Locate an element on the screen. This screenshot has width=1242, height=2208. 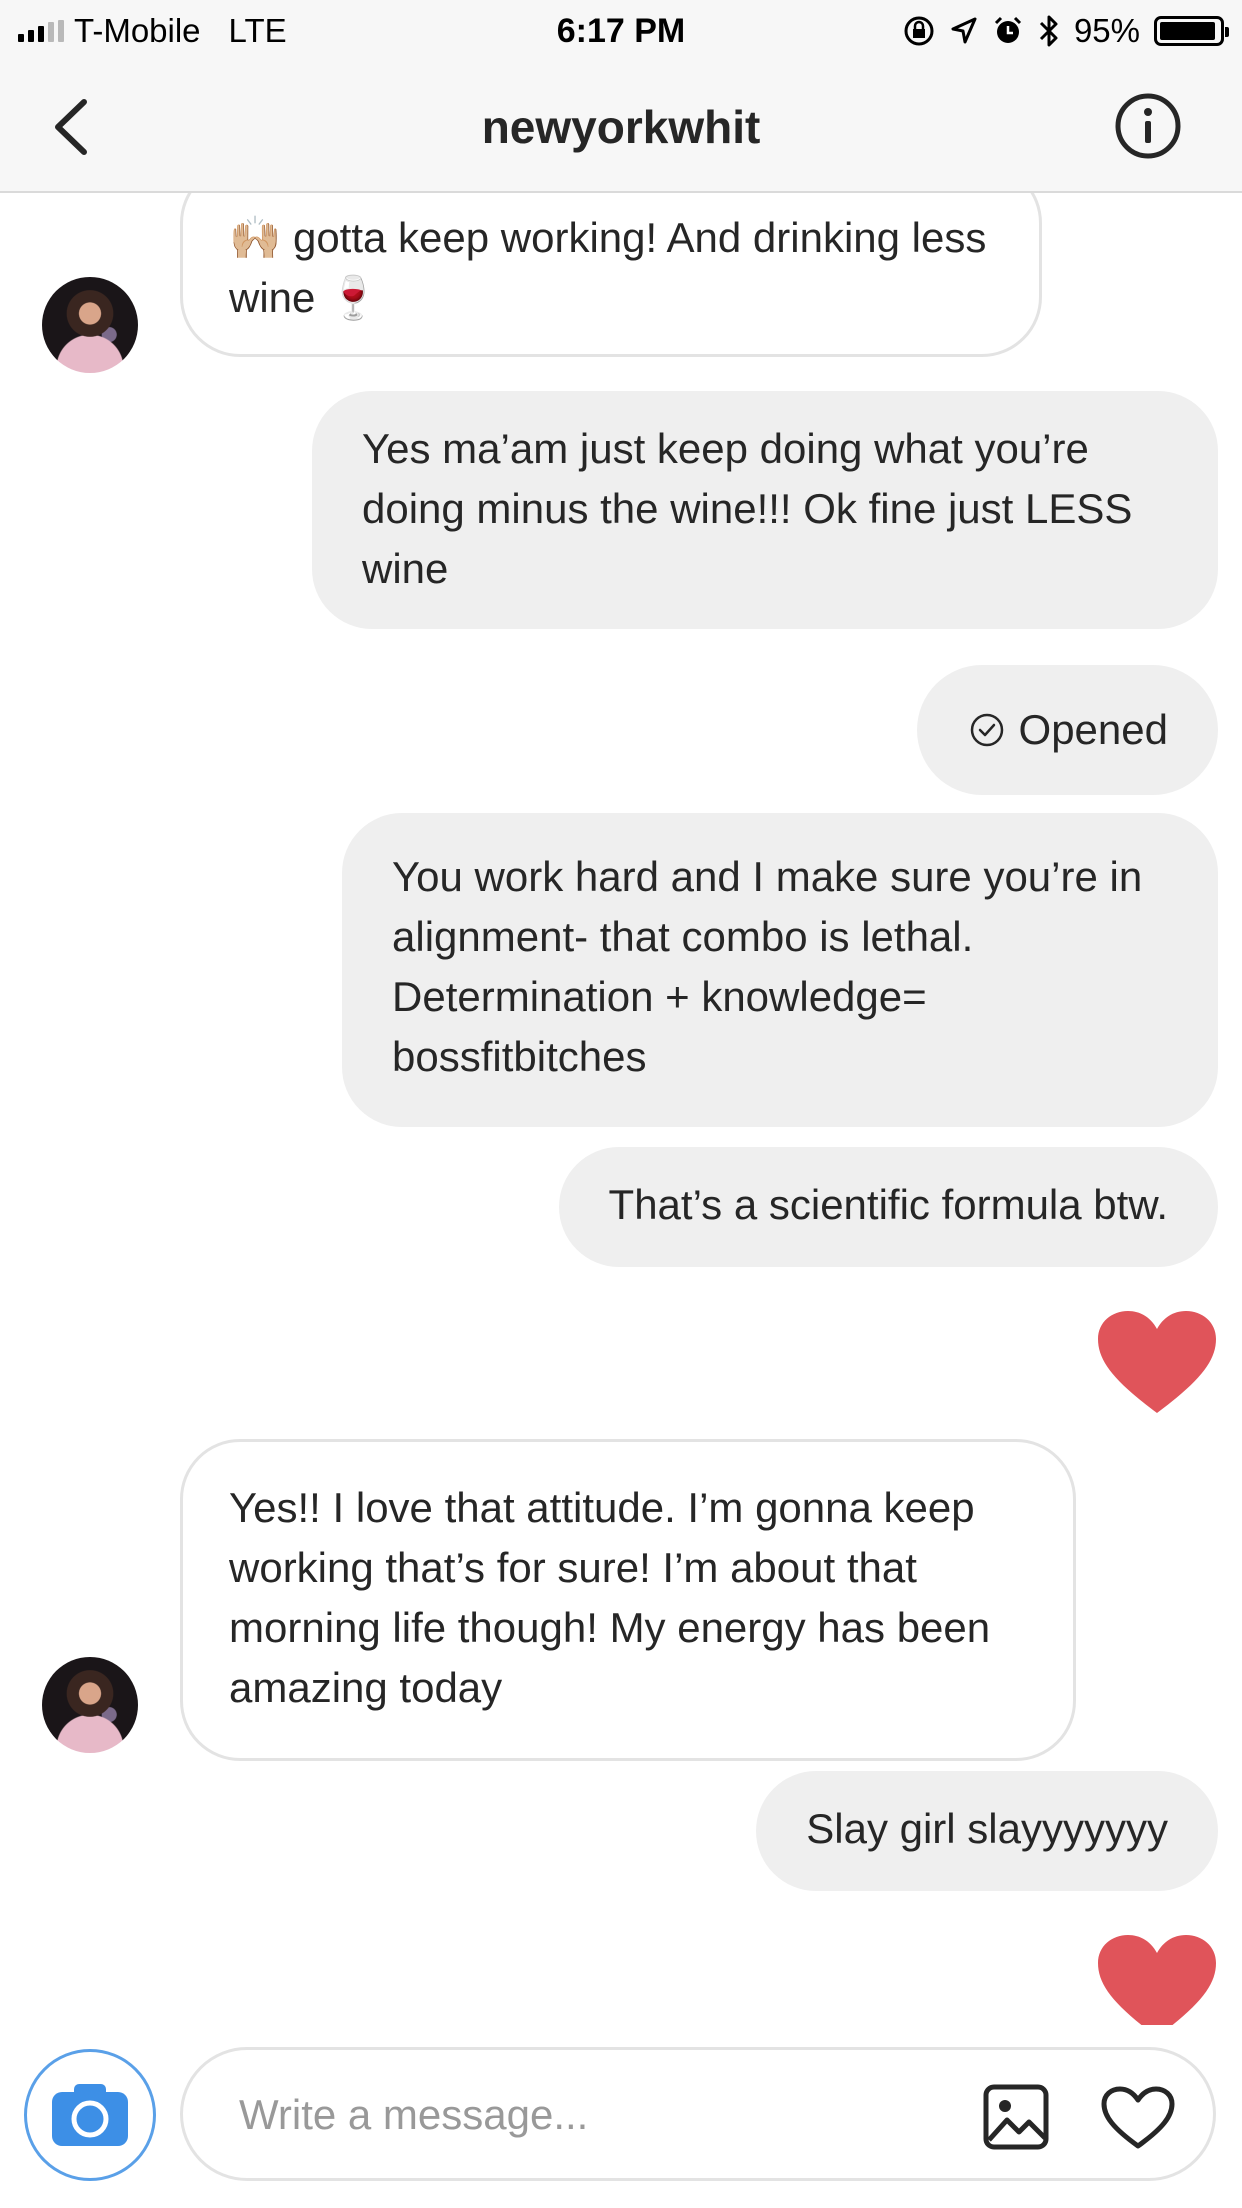
message-input-container is located at coordinates (698, 2114).